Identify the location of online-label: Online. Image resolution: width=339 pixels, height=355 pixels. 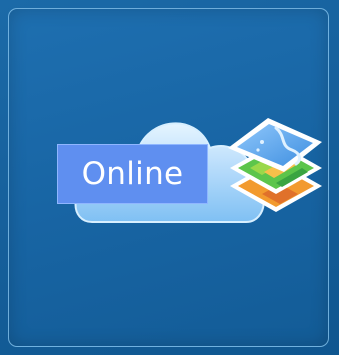
(132, 174).